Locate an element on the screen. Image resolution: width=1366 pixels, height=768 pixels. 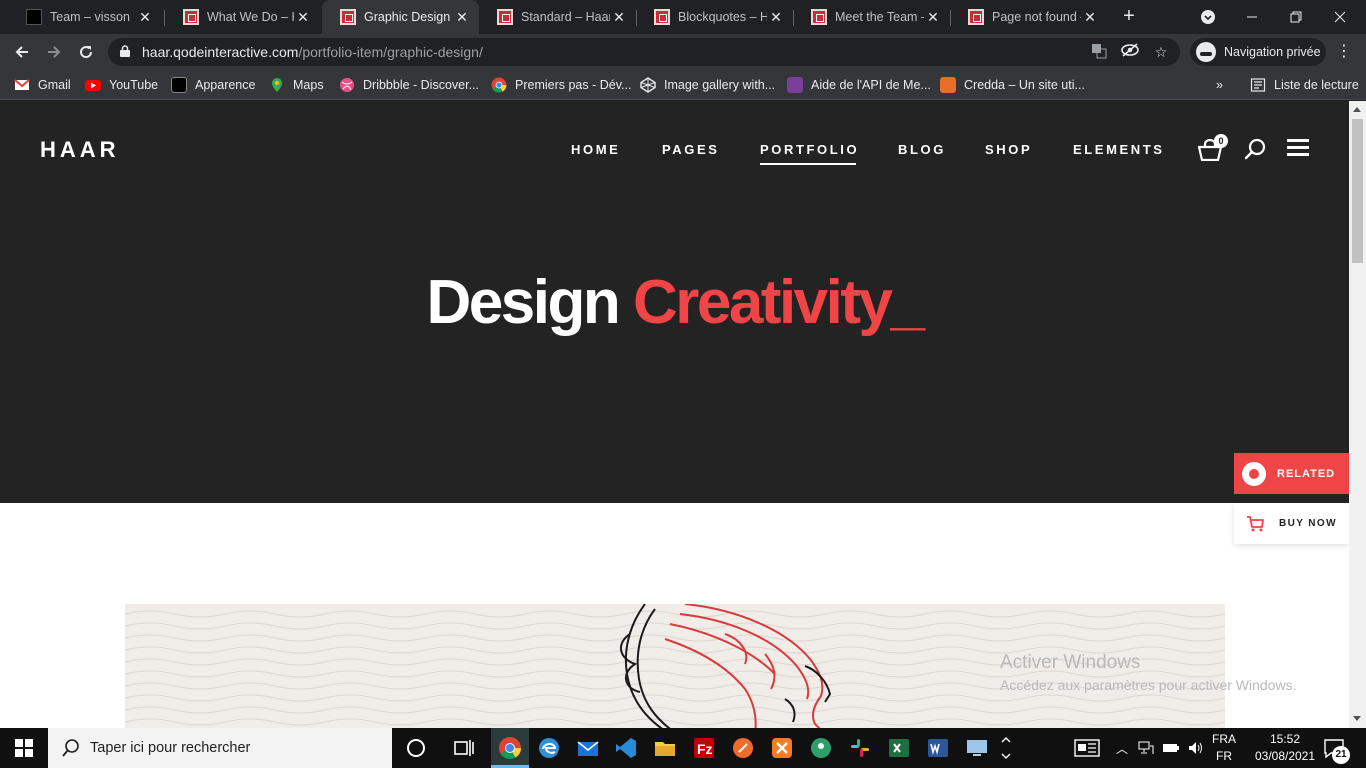
incognito-icon is located at coordinates (1206, 52).